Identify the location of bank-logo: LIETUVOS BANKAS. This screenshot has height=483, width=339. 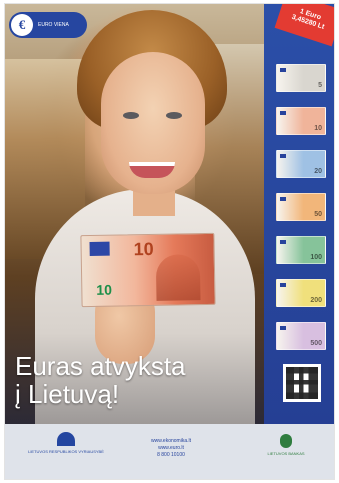
(286, 445).